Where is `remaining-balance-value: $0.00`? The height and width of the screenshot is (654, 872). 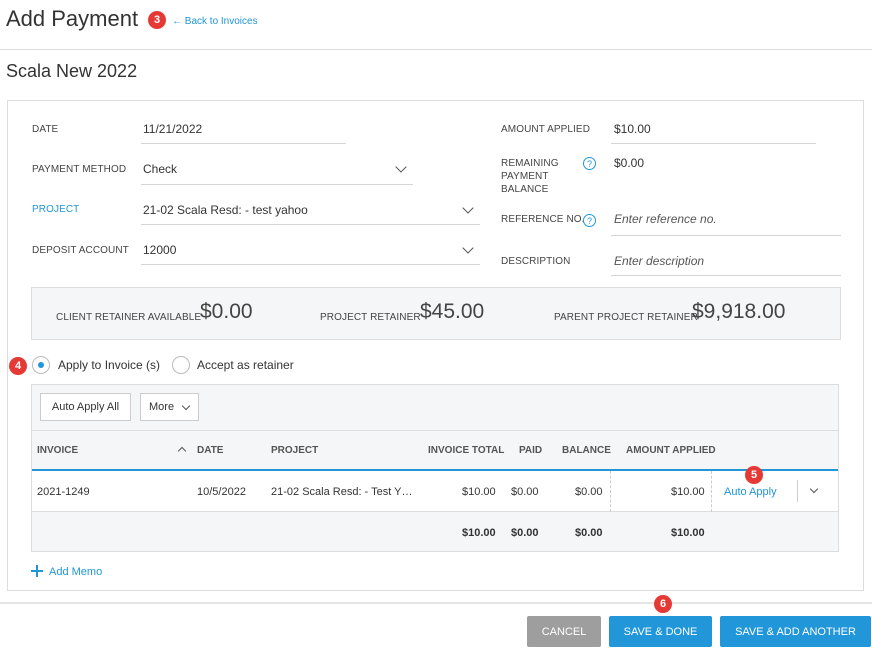 remaining-balance-value: $0.00 is located at coordinates (629, 163).